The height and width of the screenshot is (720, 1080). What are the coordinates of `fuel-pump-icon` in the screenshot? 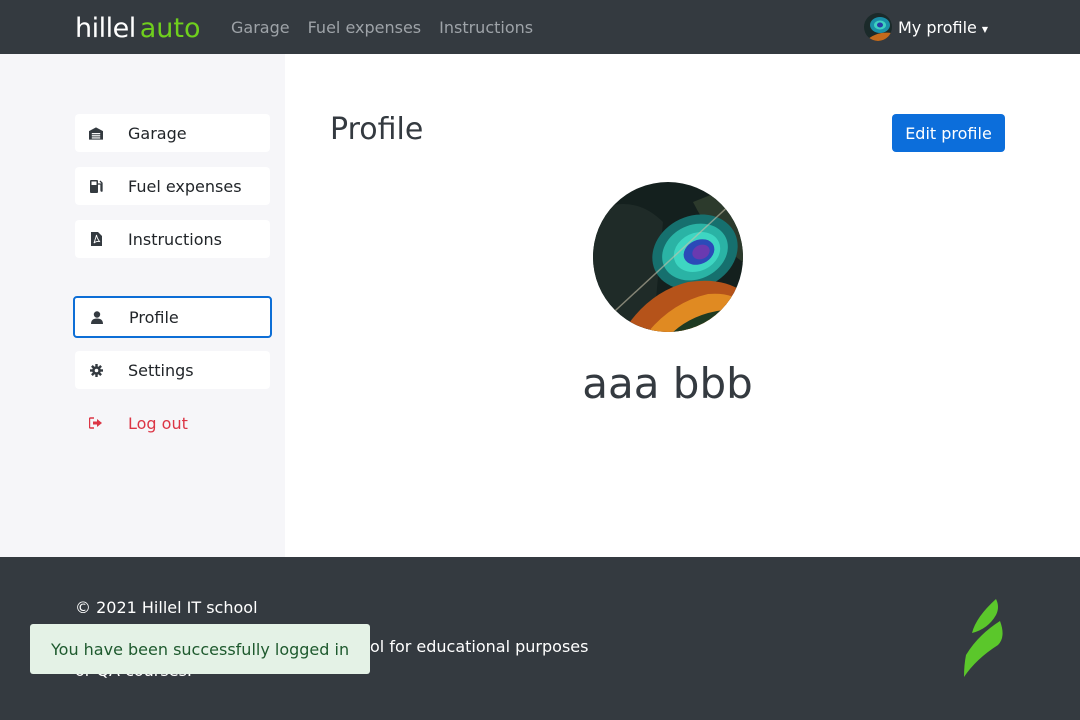 It's located at (96, 186).